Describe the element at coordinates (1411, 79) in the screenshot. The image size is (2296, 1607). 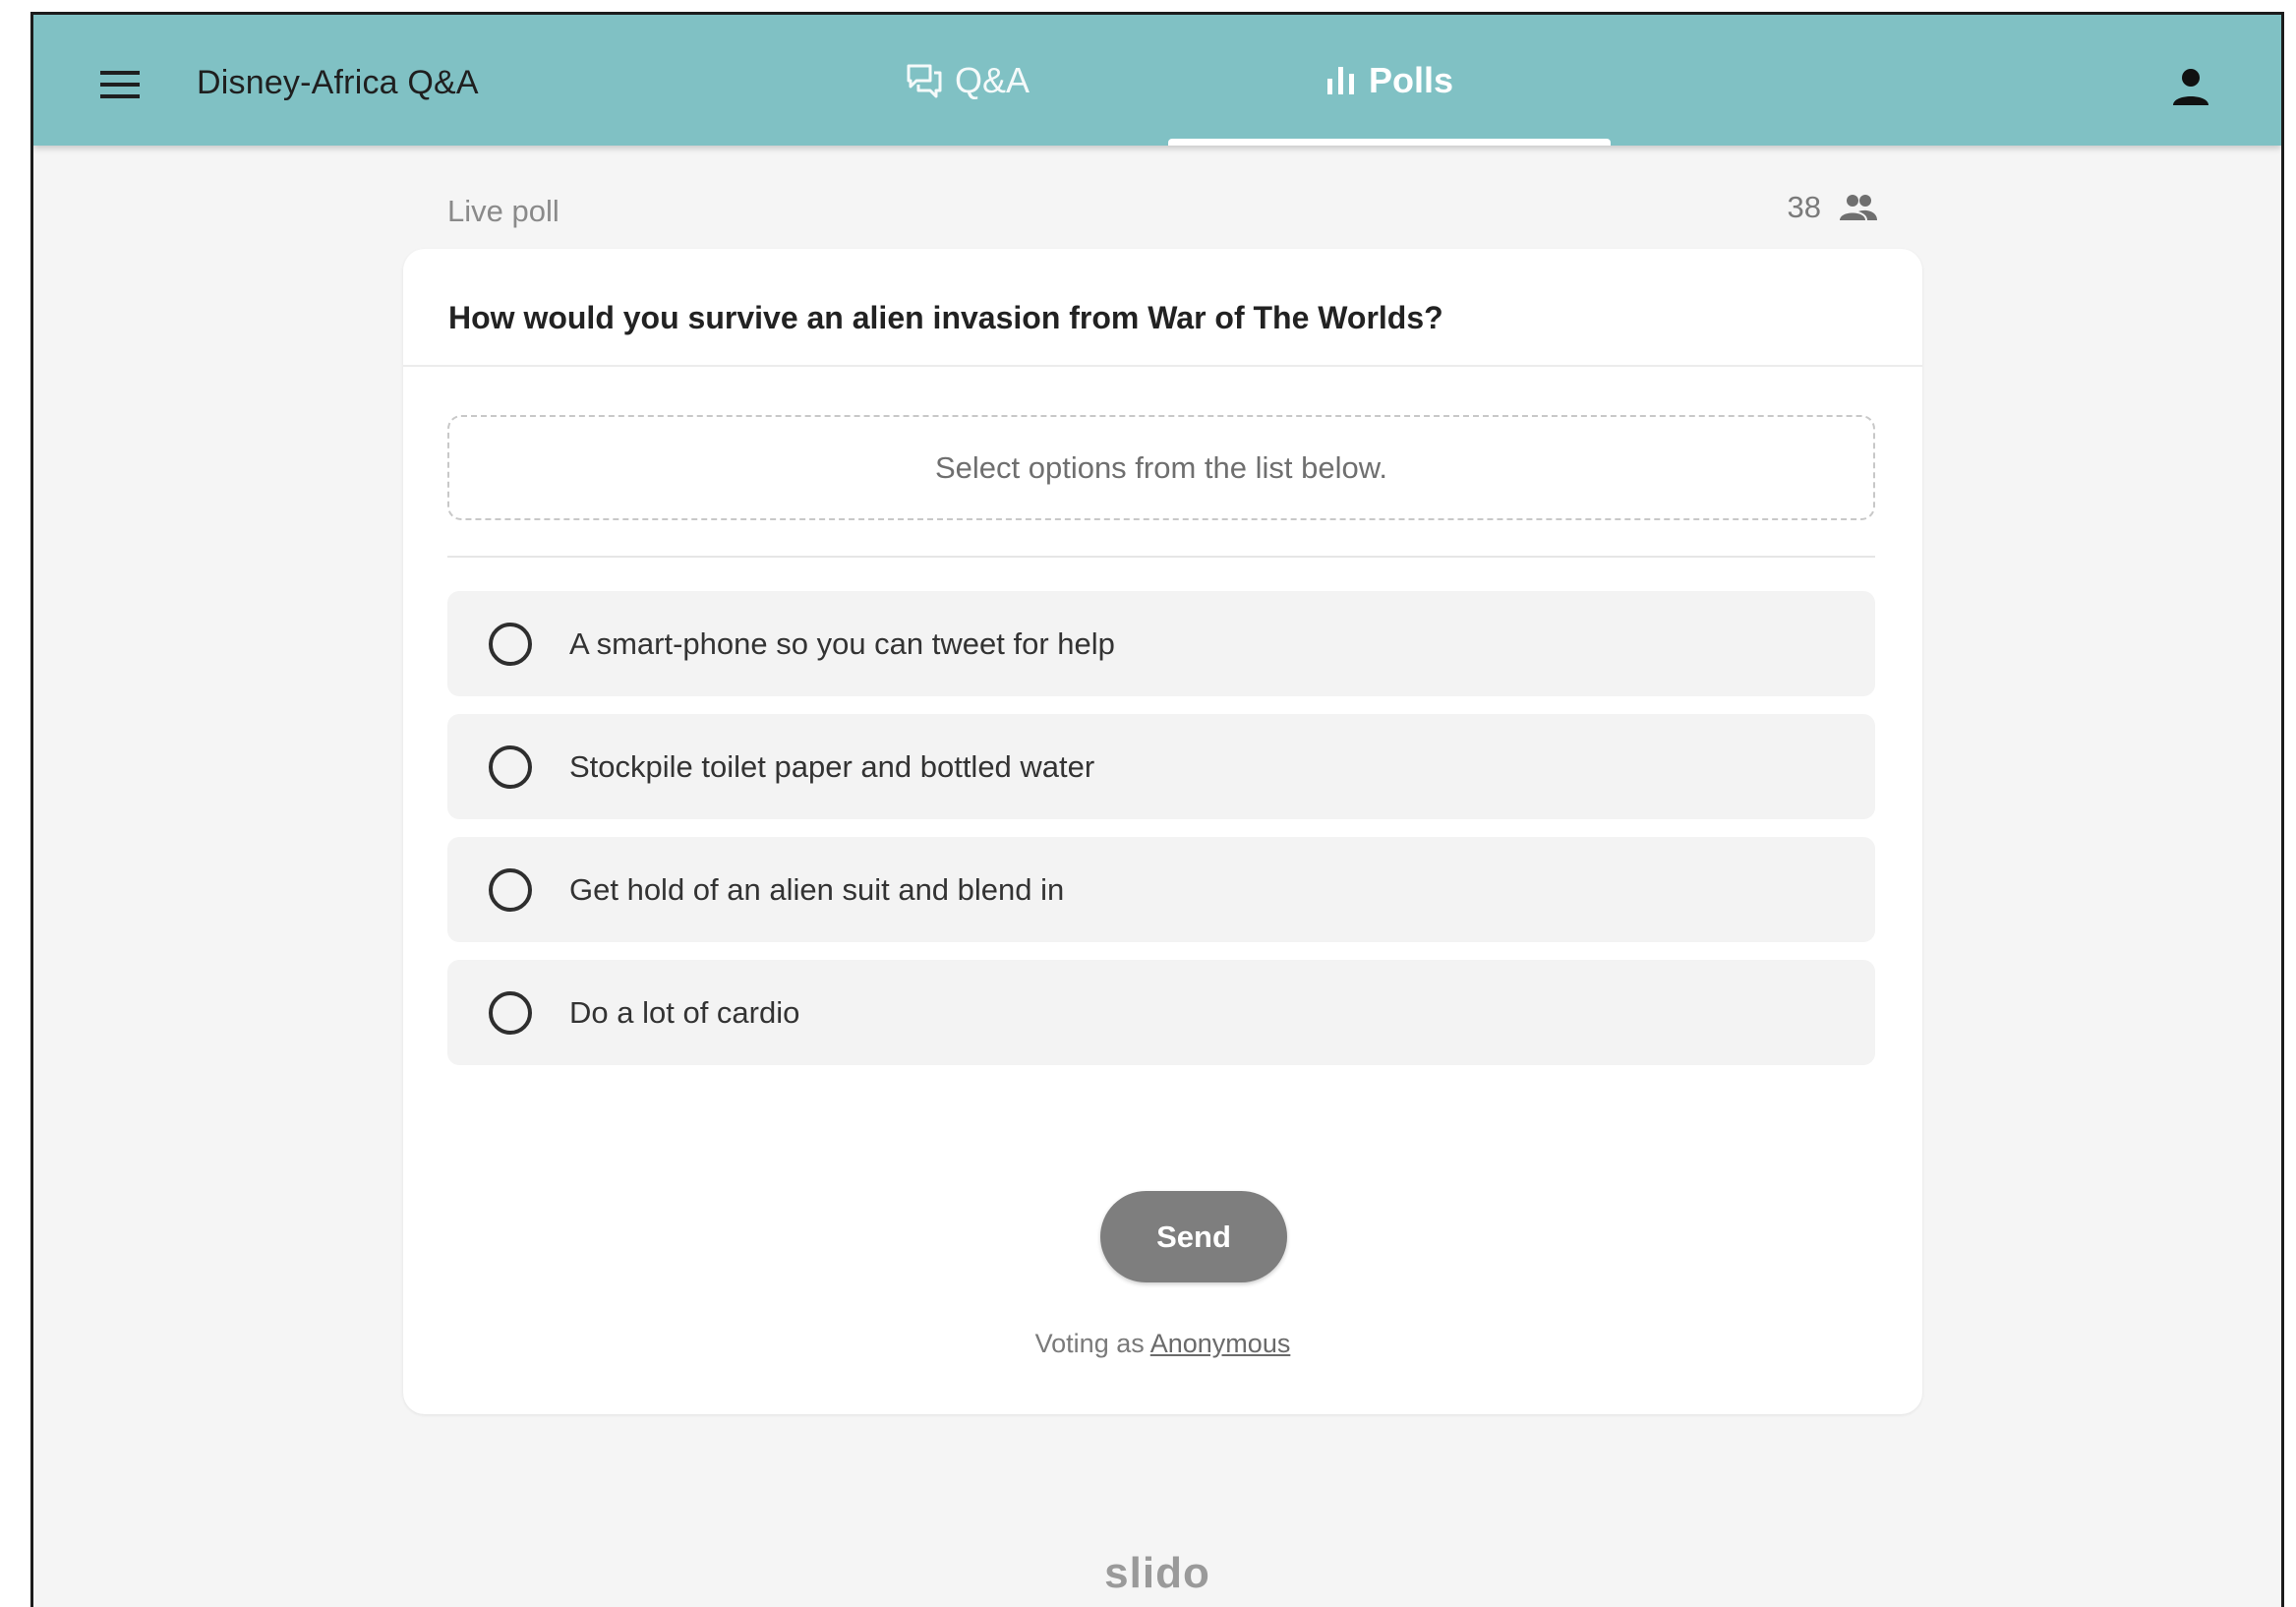
I see `tab-polls-label: Polls` at that location.